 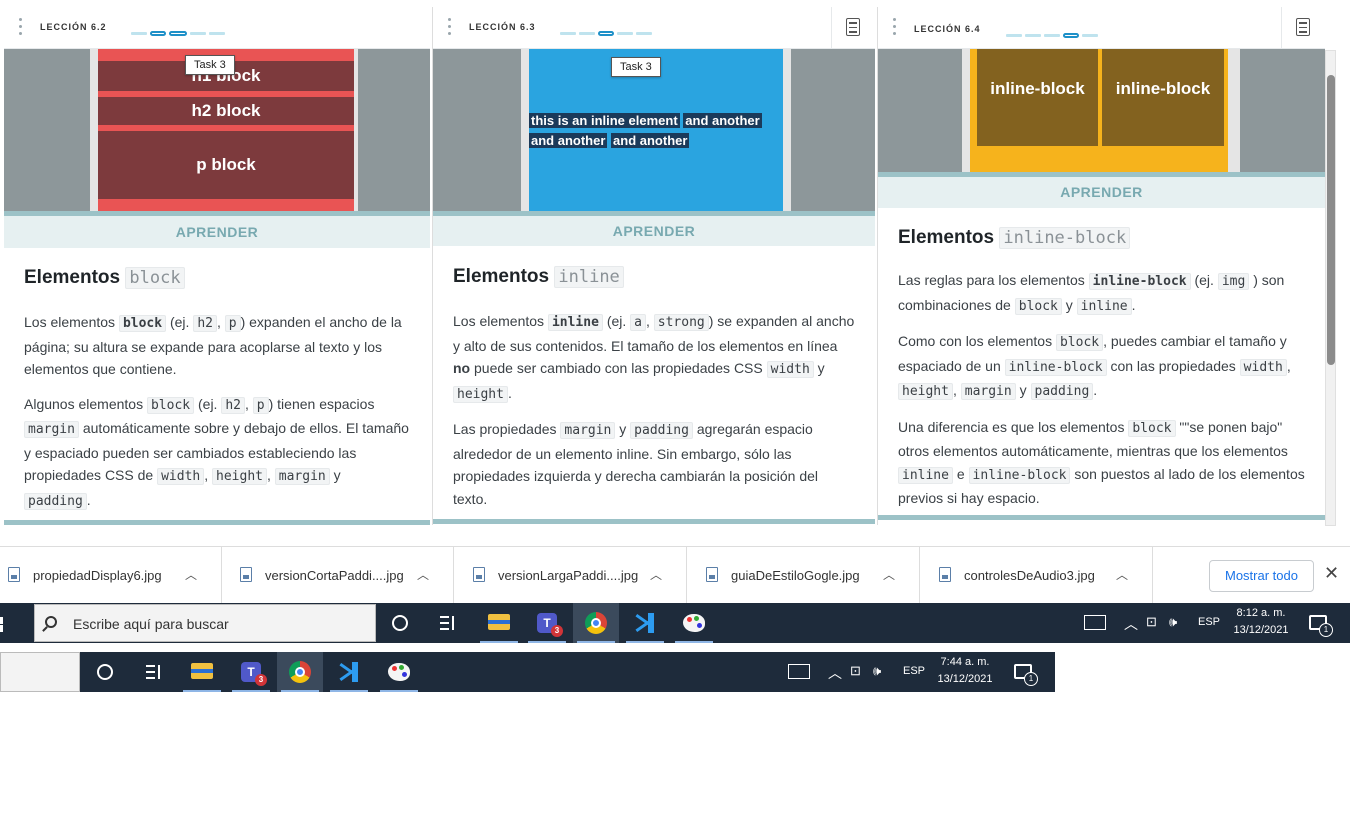 I want to click on clock-time: 7:44 a. m., so click(x=965, y=662).